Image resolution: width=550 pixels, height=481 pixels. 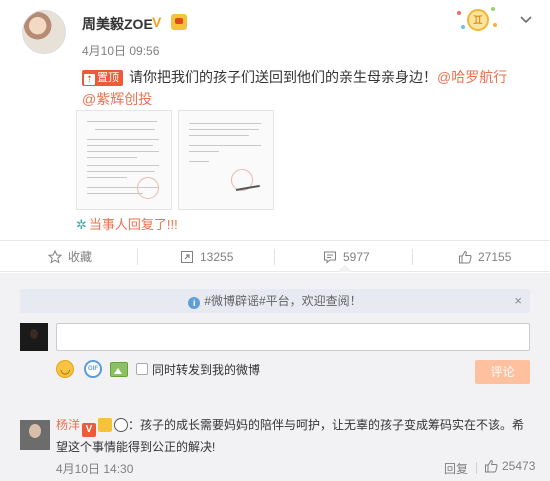 What do you see at coordinates (484, 257) in the screenshot?
I see `like-button: 27155` at bounding box center [484, 257].